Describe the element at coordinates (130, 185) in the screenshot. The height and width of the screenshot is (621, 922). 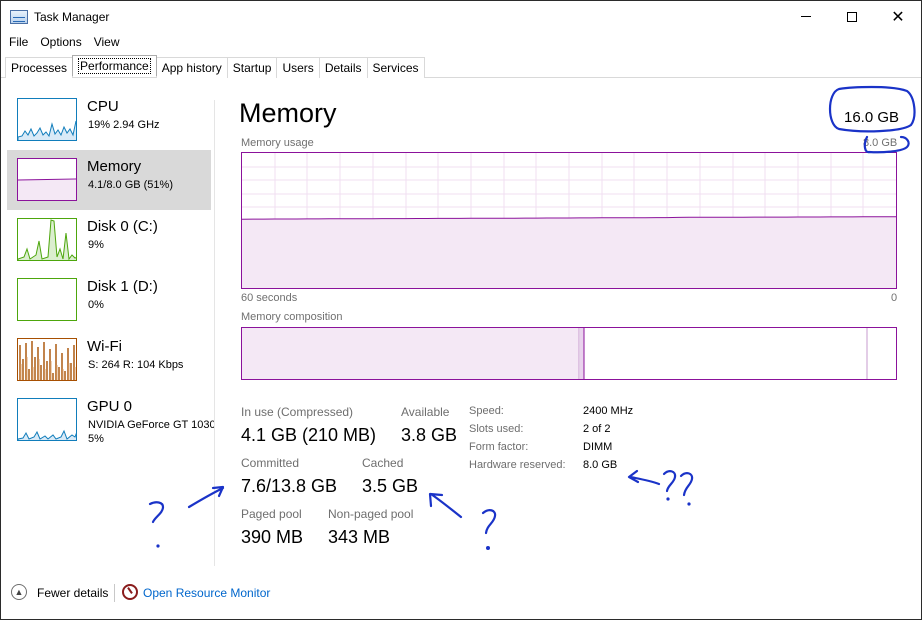
I see `sidebar-memory-usage: 4.1/8.0 GB (51%)` at that location.